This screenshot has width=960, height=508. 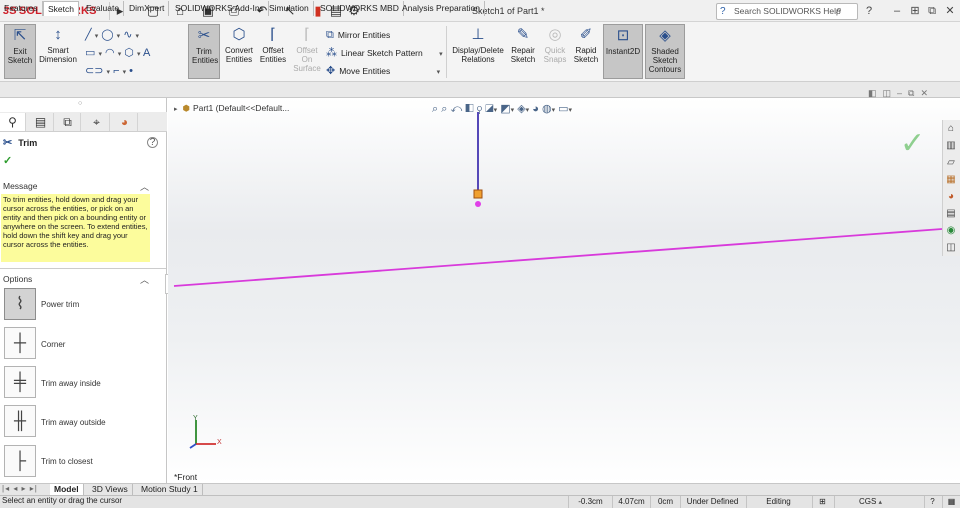 What do you see at coordinates (623, 51) in the screenshot?
I see `instant2d-button: ⊡ Instant2D` at bounding box center [623, 51].